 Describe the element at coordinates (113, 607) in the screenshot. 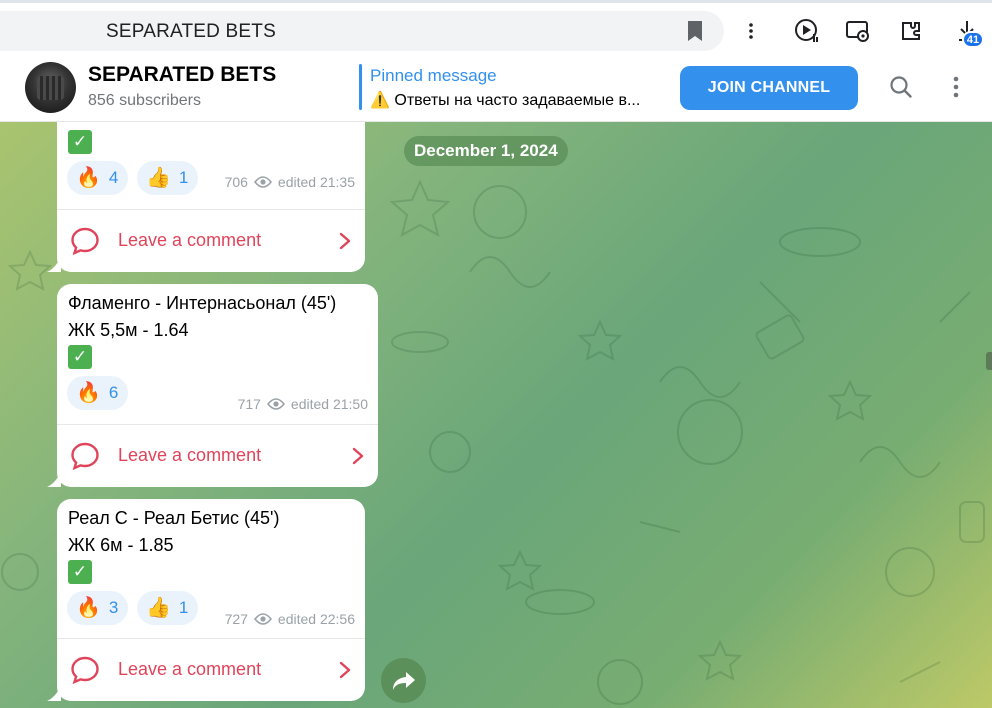

I see `reaction-count: 3` at that location.